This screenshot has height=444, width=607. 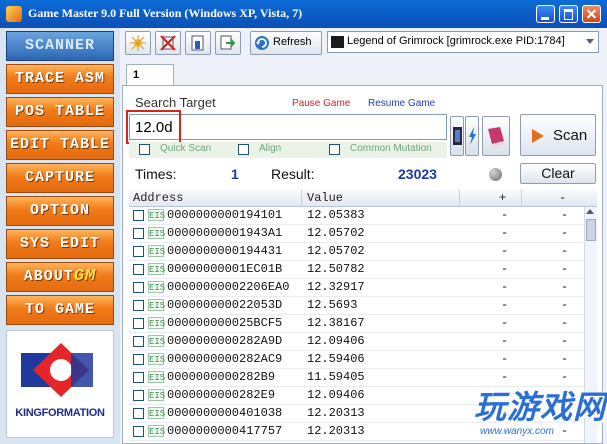 I want to click on delete-button, so click(x=168, y=43).